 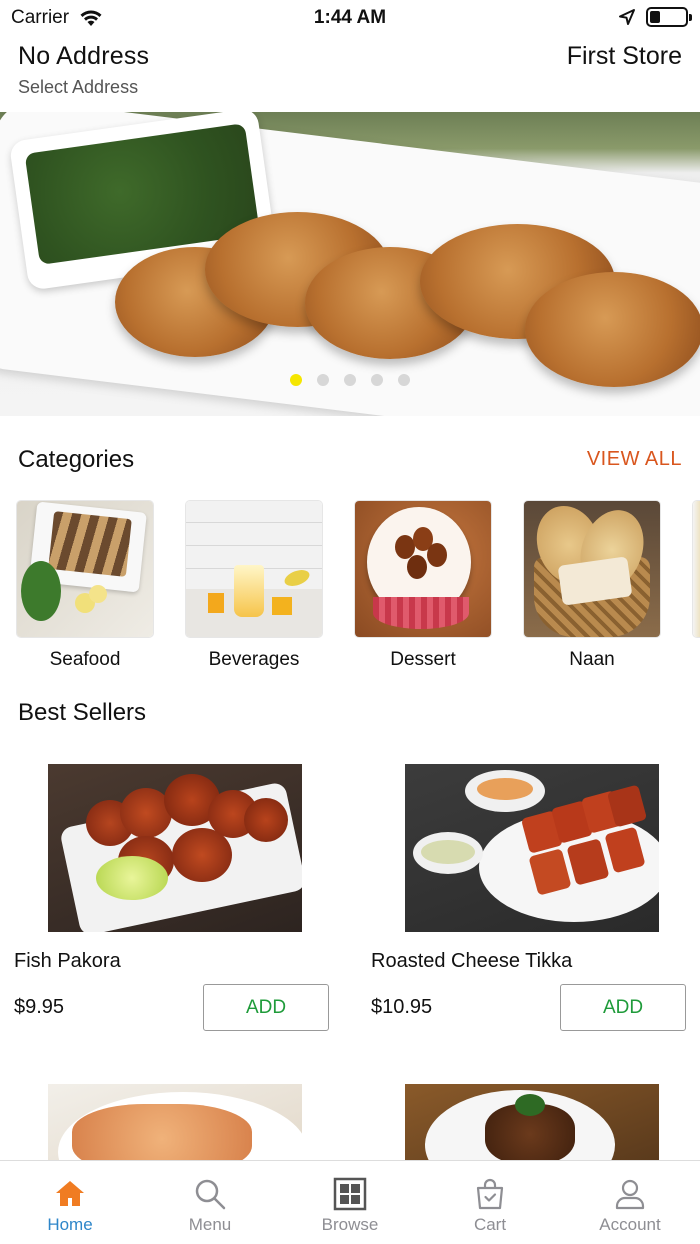 I want to click on tab-label: Cart, so click(x=490, y=1224).